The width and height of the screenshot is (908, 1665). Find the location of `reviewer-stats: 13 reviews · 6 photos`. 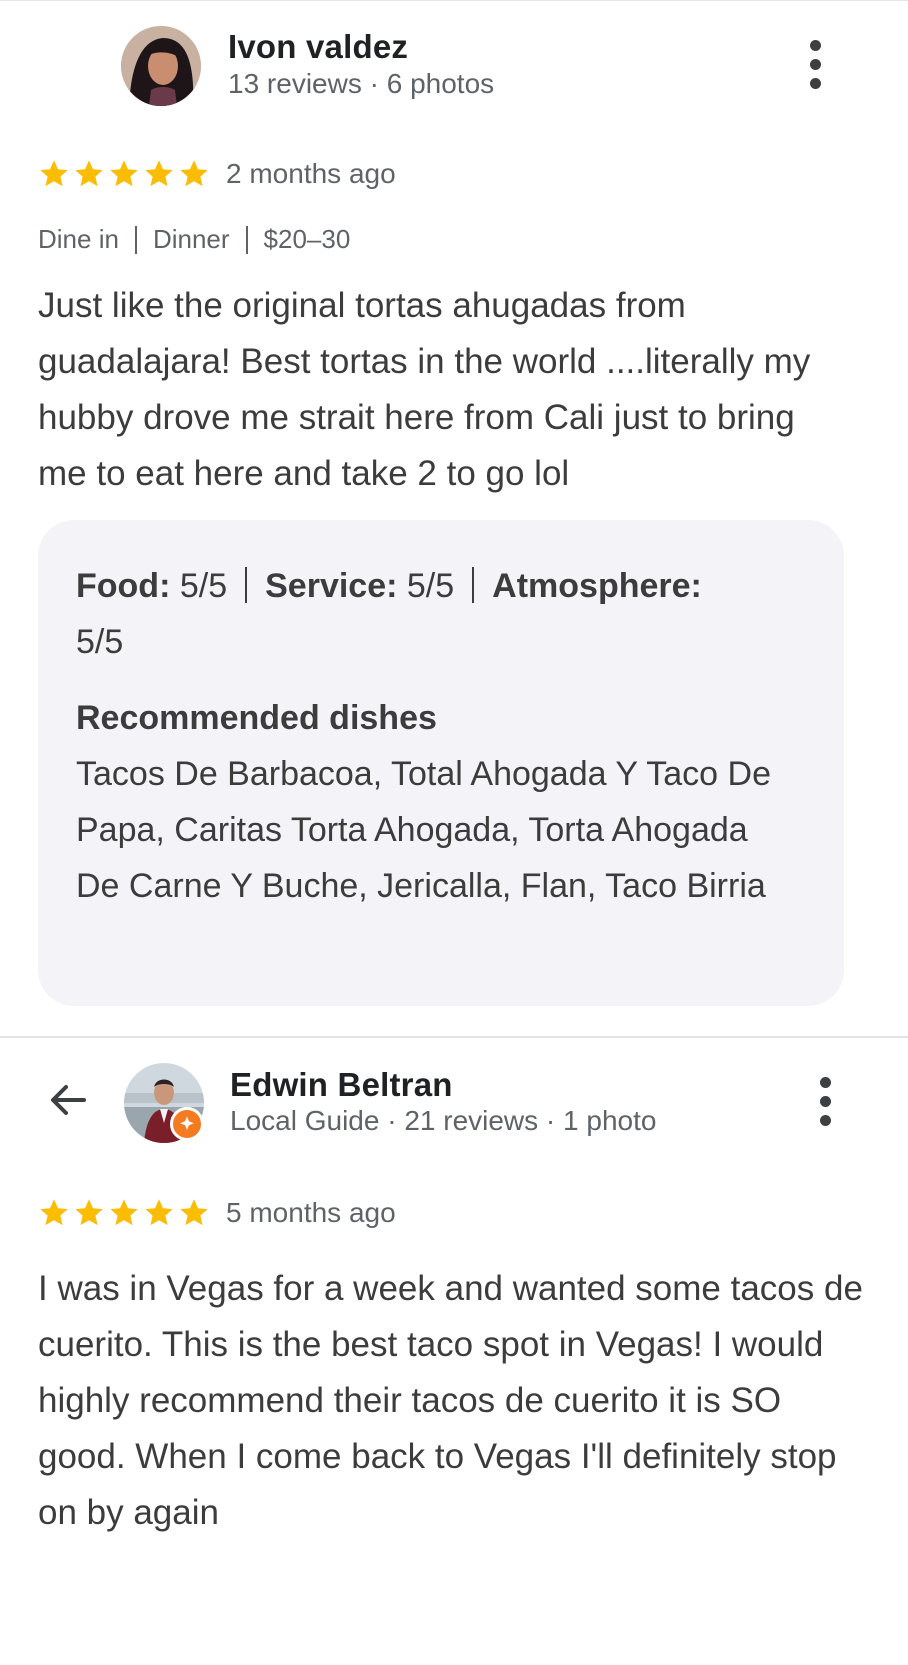

reviewer-stats: 13 reviews · 6 photos is located at coordinates (361, 83).